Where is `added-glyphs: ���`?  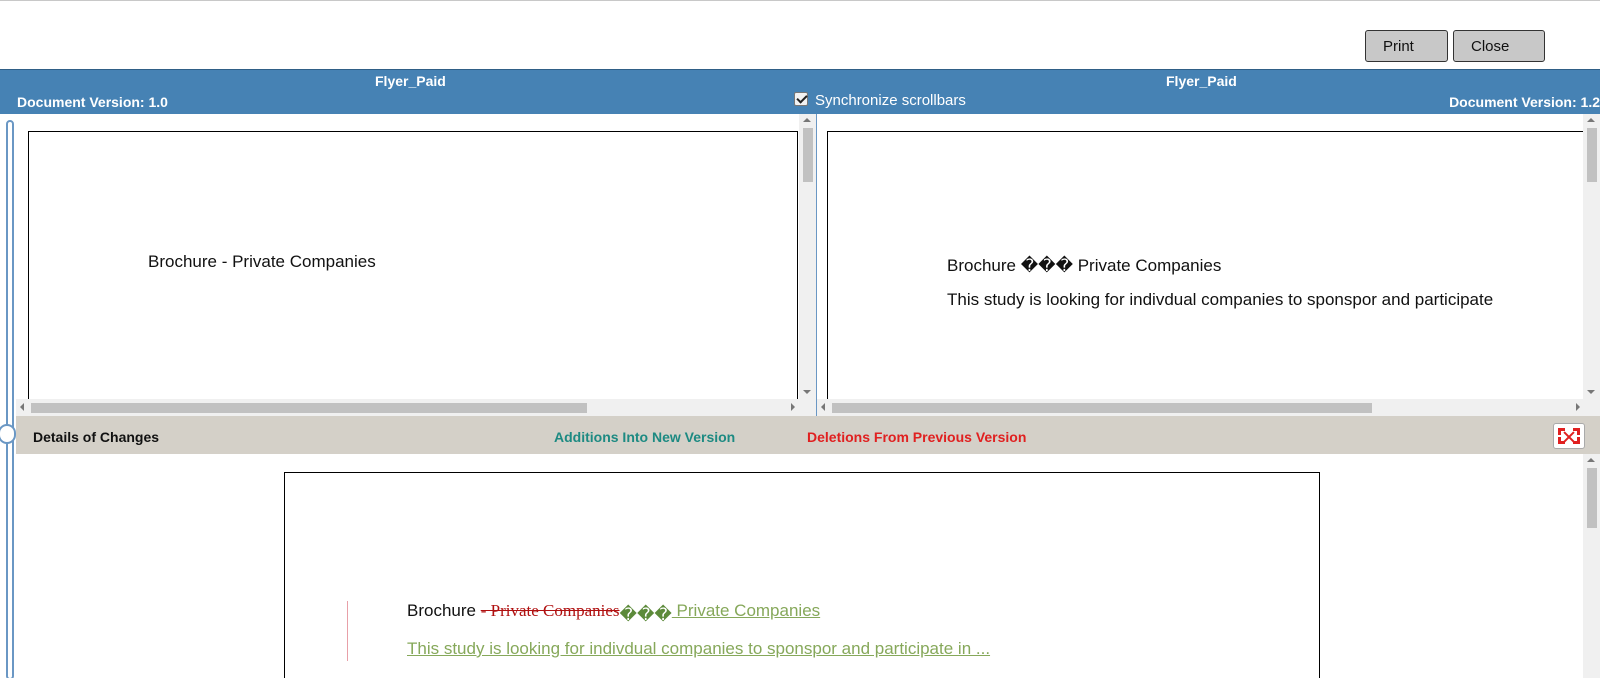 added-glyphs: ��� is located at coordinates (645, 614).